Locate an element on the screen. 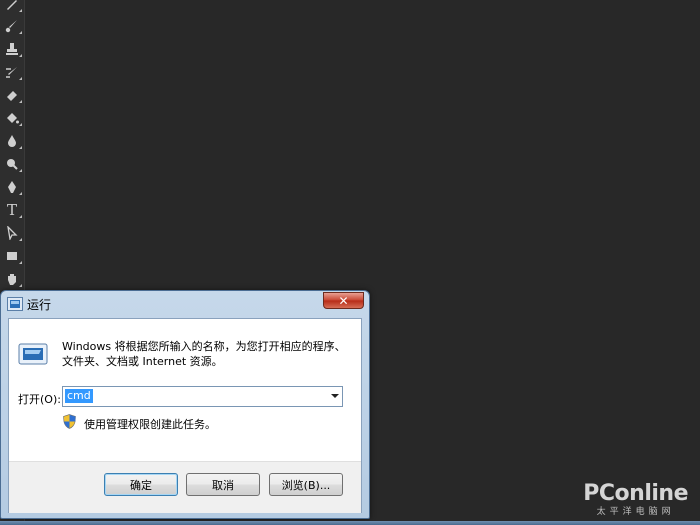 This screenshot has height=525, width=700. hand-icon is located at coordinates (12, 279).